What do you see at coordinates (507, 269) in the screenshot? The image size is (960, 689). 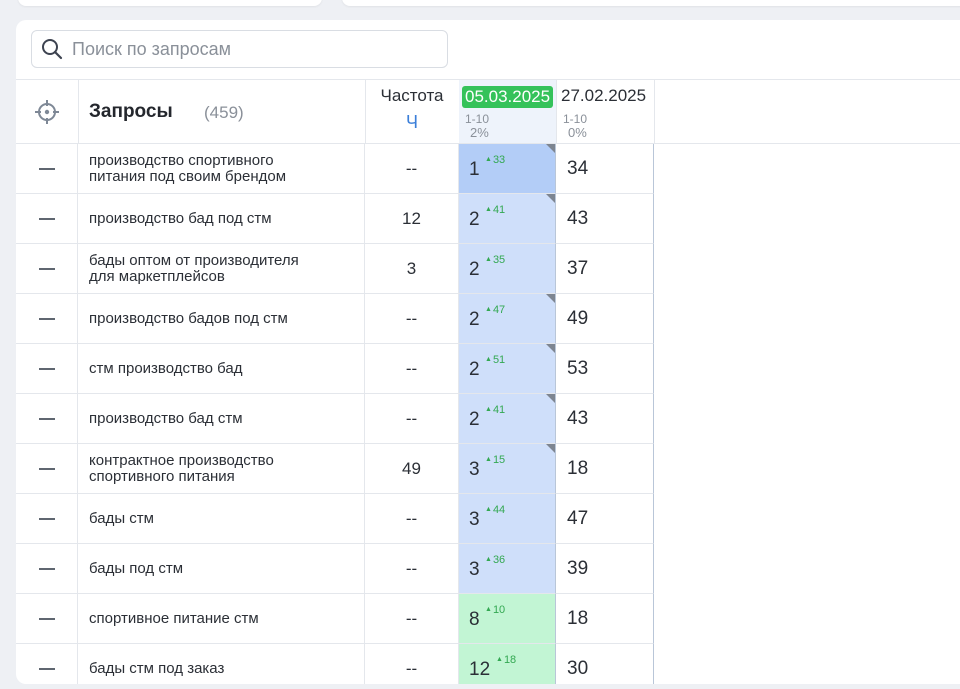 I see `row-position-current: 2 ▲35` at bounding box center [507, 269].